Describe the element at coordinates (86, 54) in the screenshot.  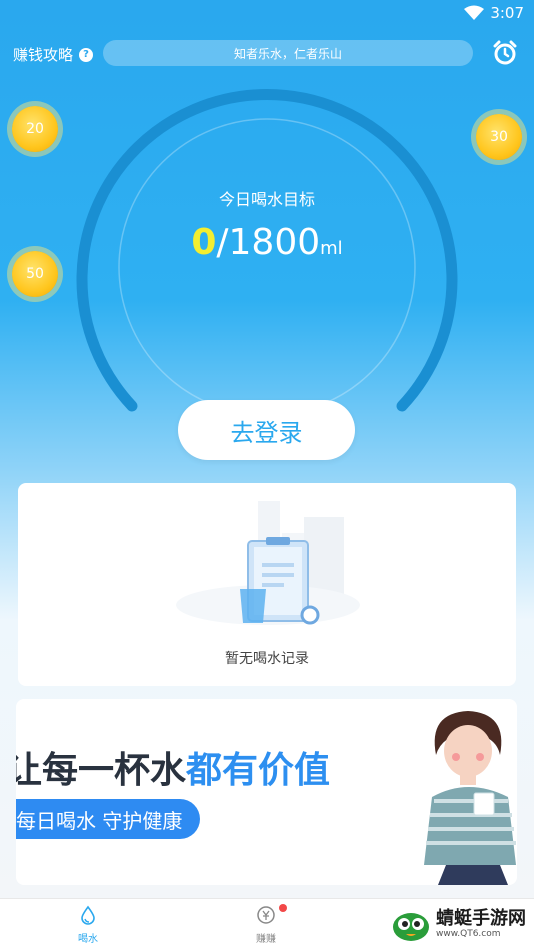
I see `help-icon: ?` at that location.